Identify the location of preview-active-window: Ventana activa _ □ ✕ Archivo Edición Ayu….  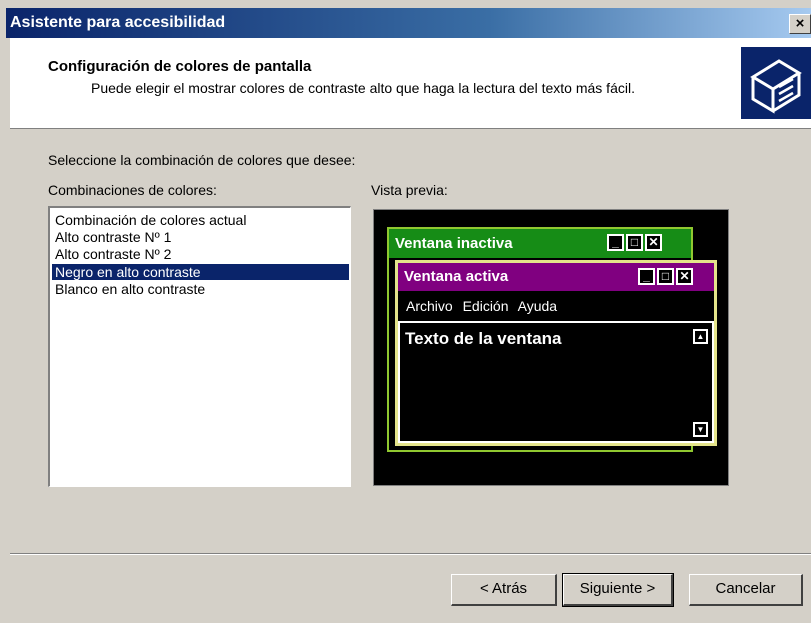
(556, 353).